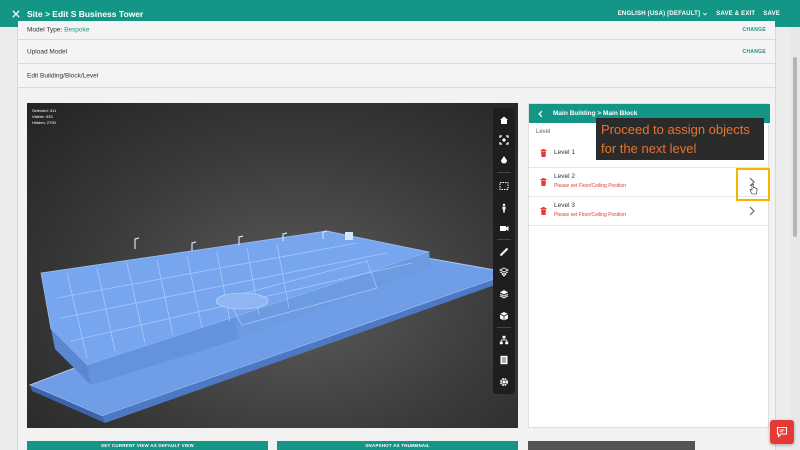 The height and width of the screenshot is (450, 800). I want to click on set-default-view-button: SET CURRENT VIEW AS DEFAULT VIEW, so click(147, 445).